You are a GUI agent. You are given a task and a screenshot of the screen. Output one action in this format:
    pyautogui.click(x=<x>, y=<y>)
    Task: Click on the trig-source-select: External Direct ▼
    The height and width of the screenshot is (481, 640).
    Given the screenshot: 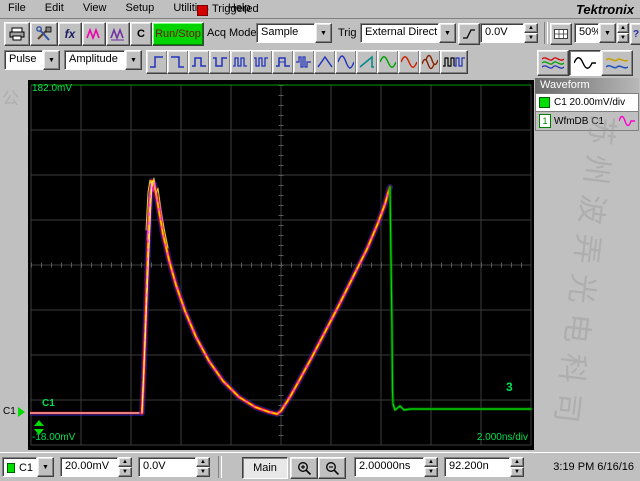 What is the action you would take?
    pyautogui.click(x=408, y=33)
    